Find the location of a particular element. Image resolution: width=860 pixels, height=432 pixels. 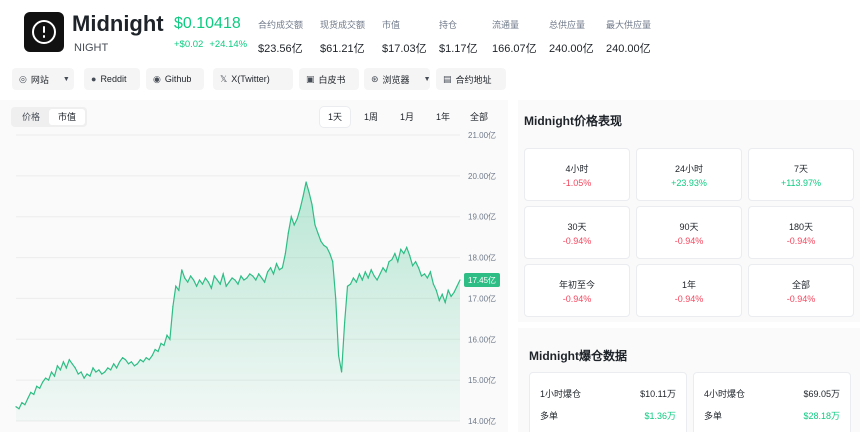

performance-period: 30天 is located at coordinates (577, 227).